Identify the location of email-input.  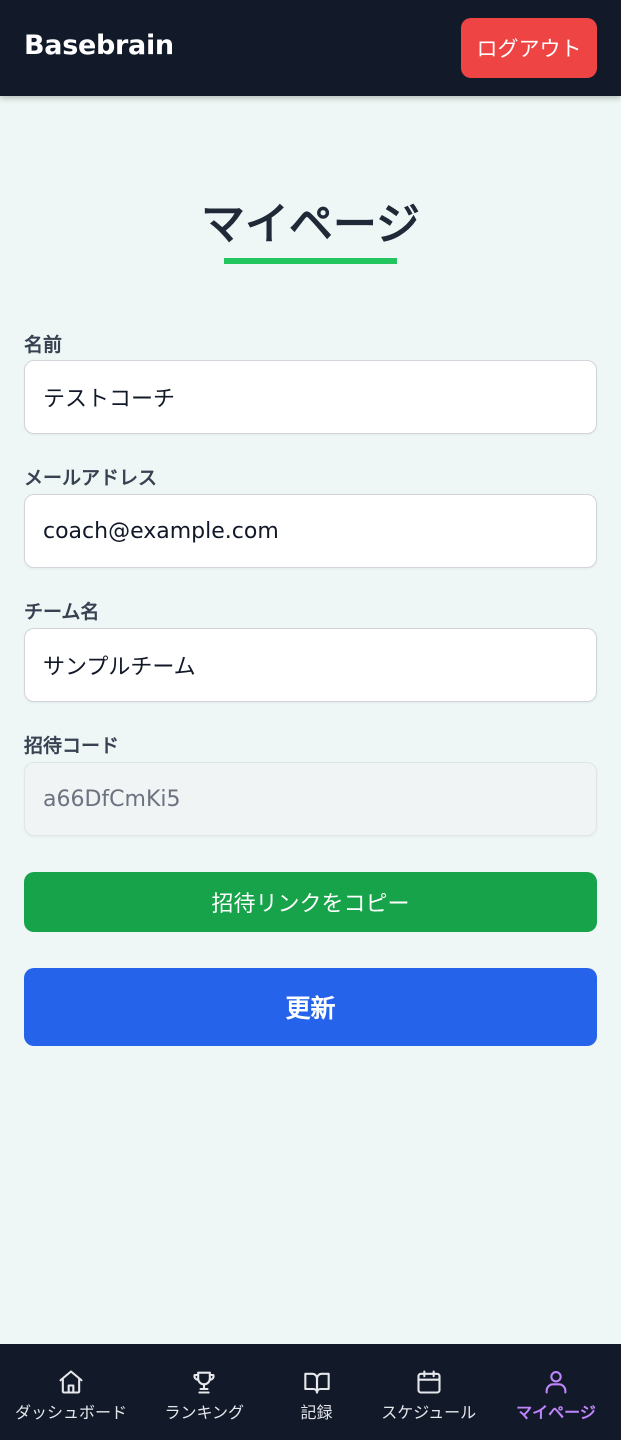
(310, 531).